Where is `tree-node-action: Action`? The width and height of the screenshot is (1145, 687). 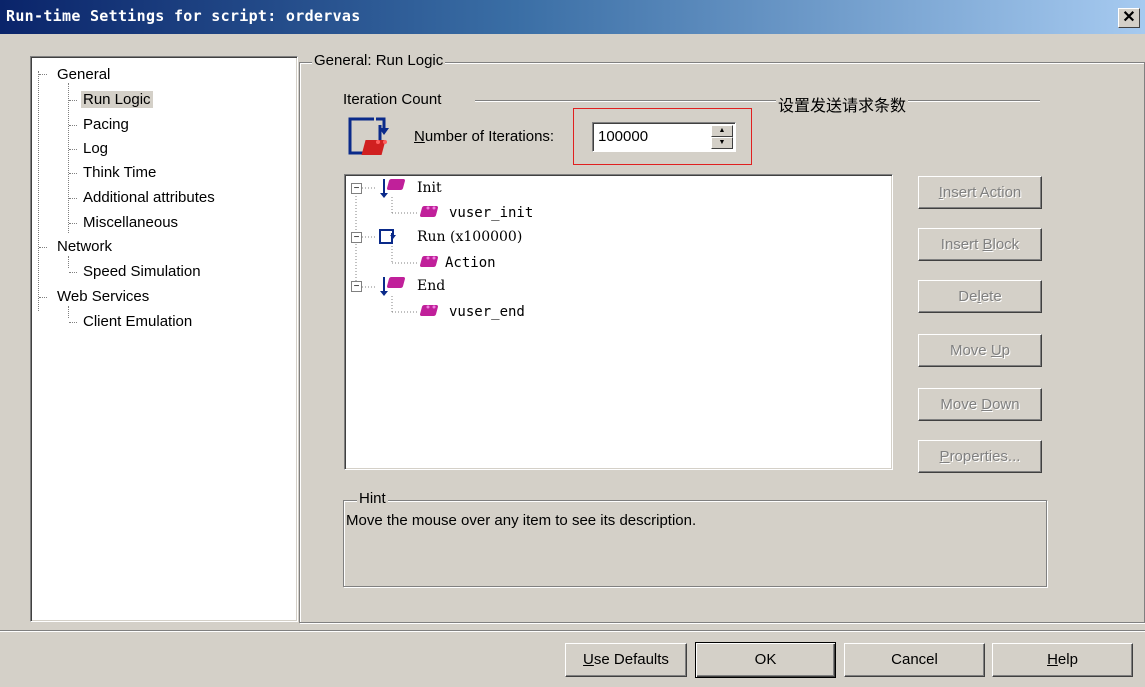 tree-node-action: Action is located at coordinates (470, 263).